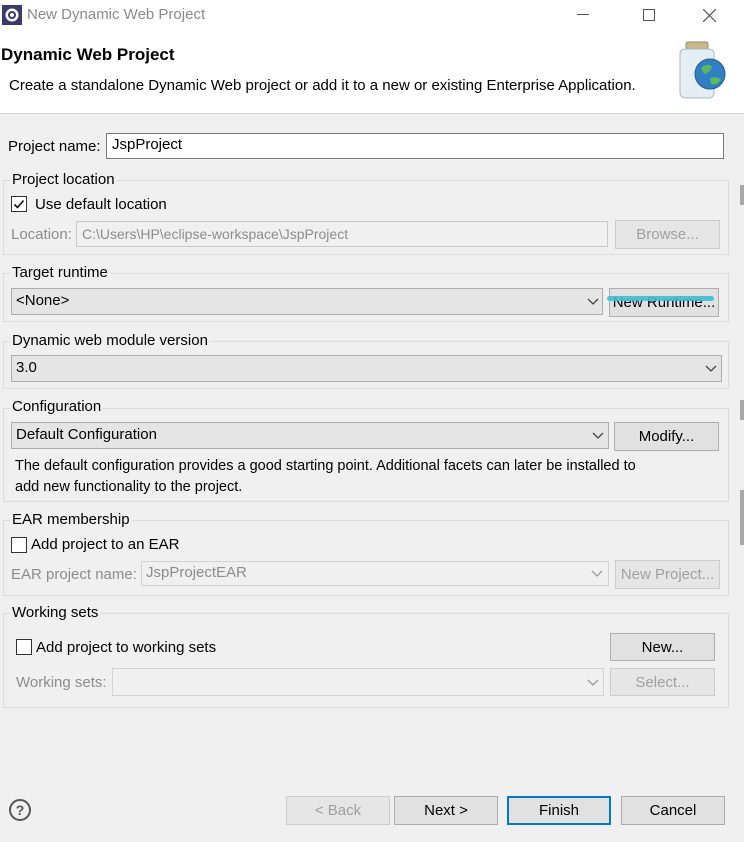 The width and height of the screenshot is (744, 842). What do you see at coordinates (105, 544) in the screenshot?
I see `add-to-ear-label: Add project to an EAR` at bounding box center [105, 544].